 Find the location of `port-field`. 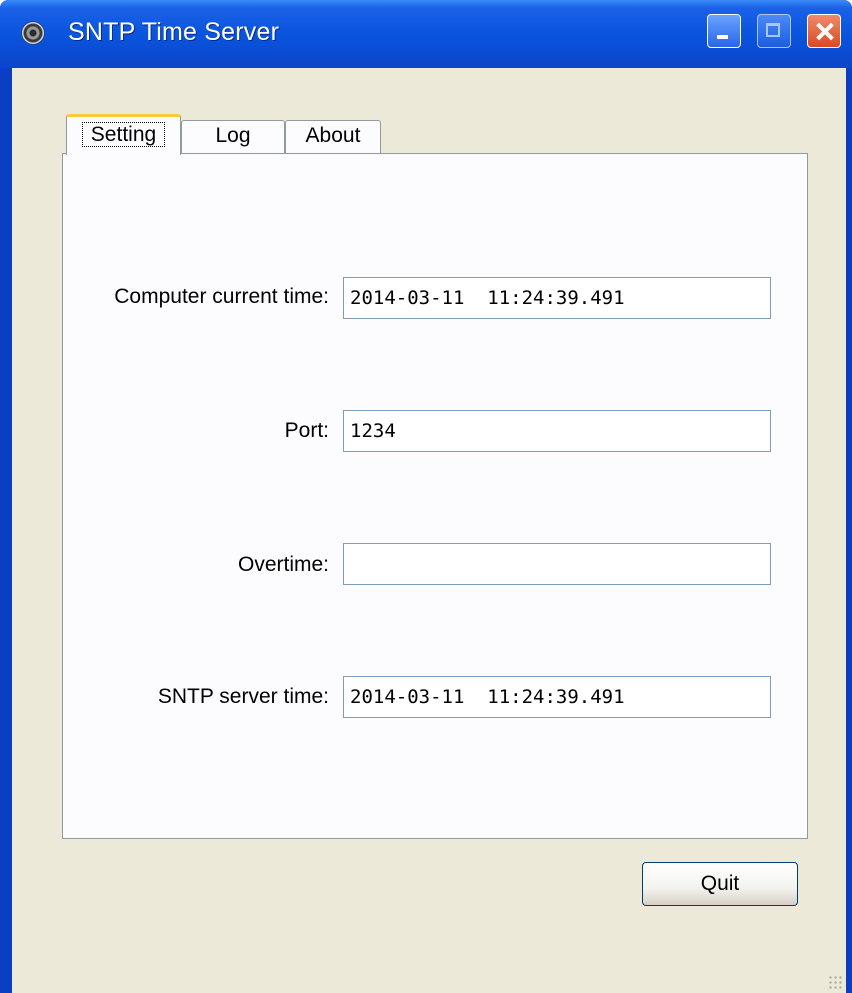

port-field is located at coordinates (557, 431).